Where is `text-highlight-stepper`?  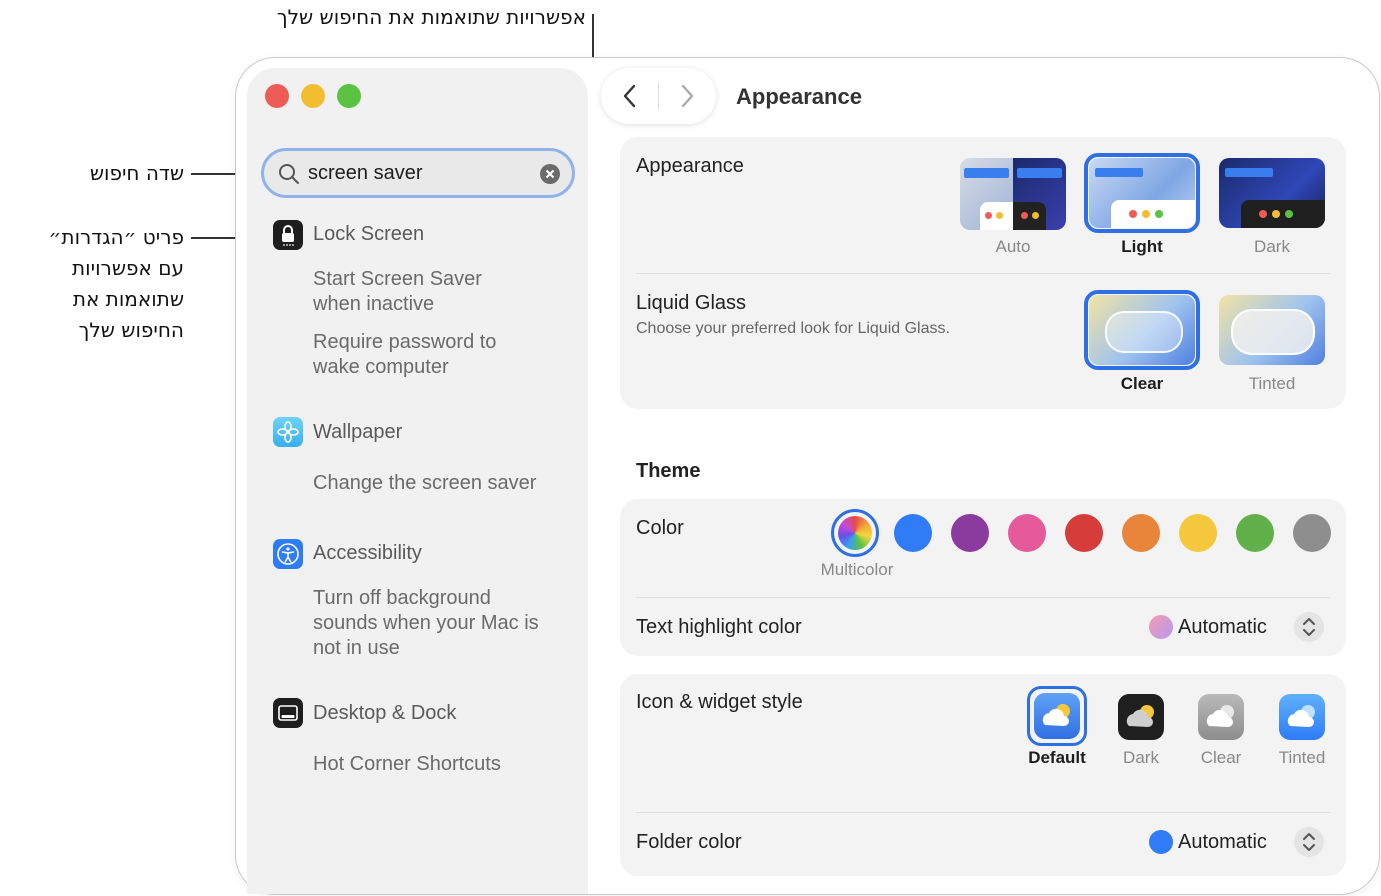
text-highlight-stepper is located at coordinates (1309, 627).